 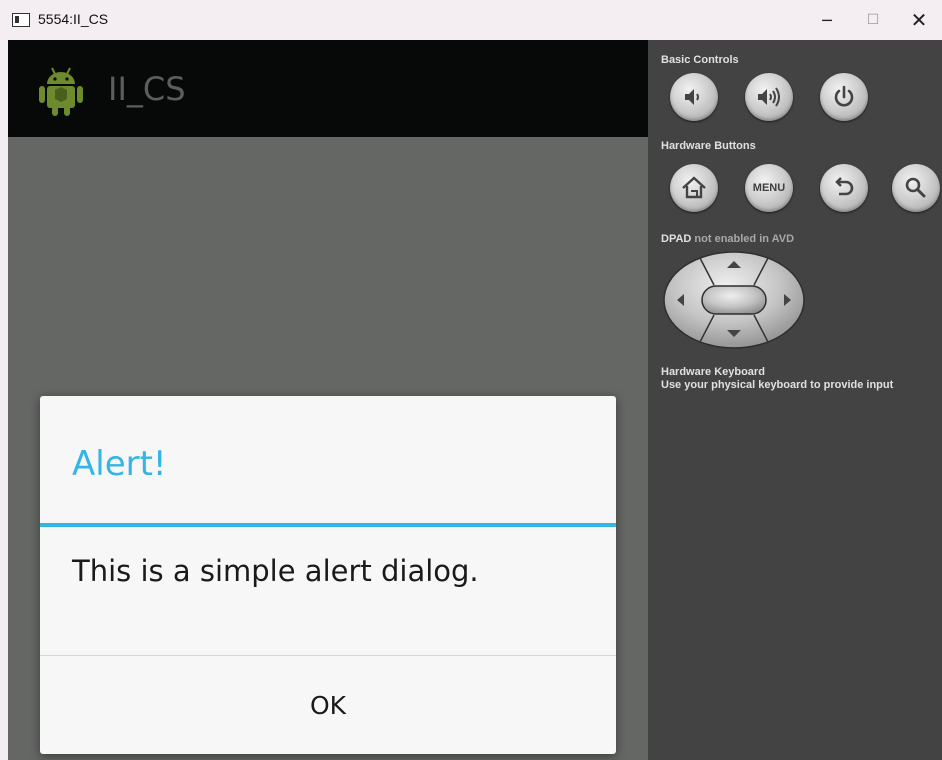 I want to click on android-robot-icon, so click(x=61, y=91).